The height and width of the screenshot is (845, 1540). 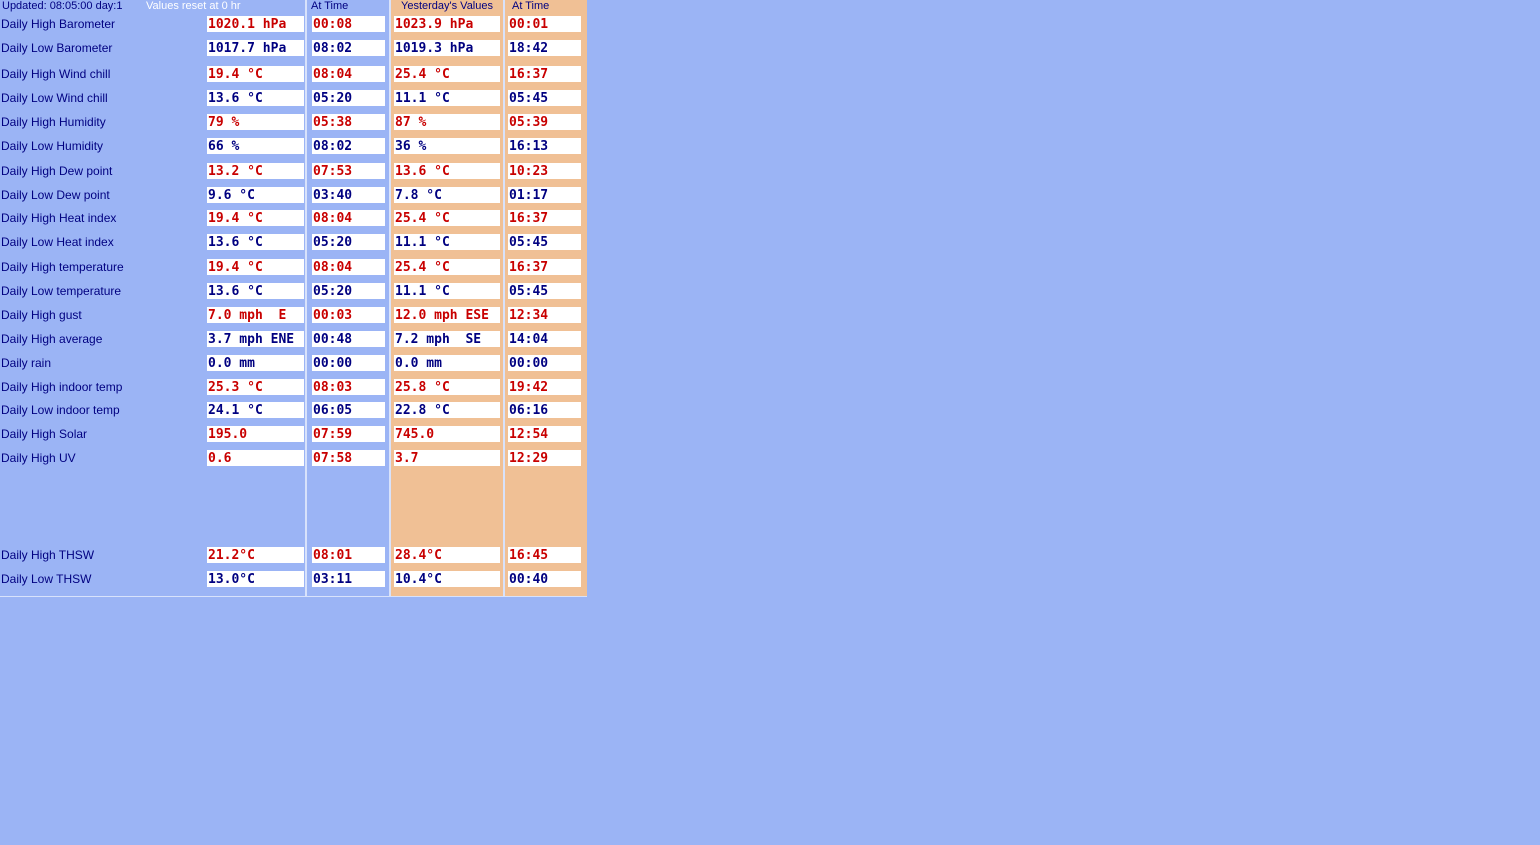 What do you see at coordinates (255, 122) in the screenshot?
I see `today-value: 79 %` at bounding box center [255, 122].